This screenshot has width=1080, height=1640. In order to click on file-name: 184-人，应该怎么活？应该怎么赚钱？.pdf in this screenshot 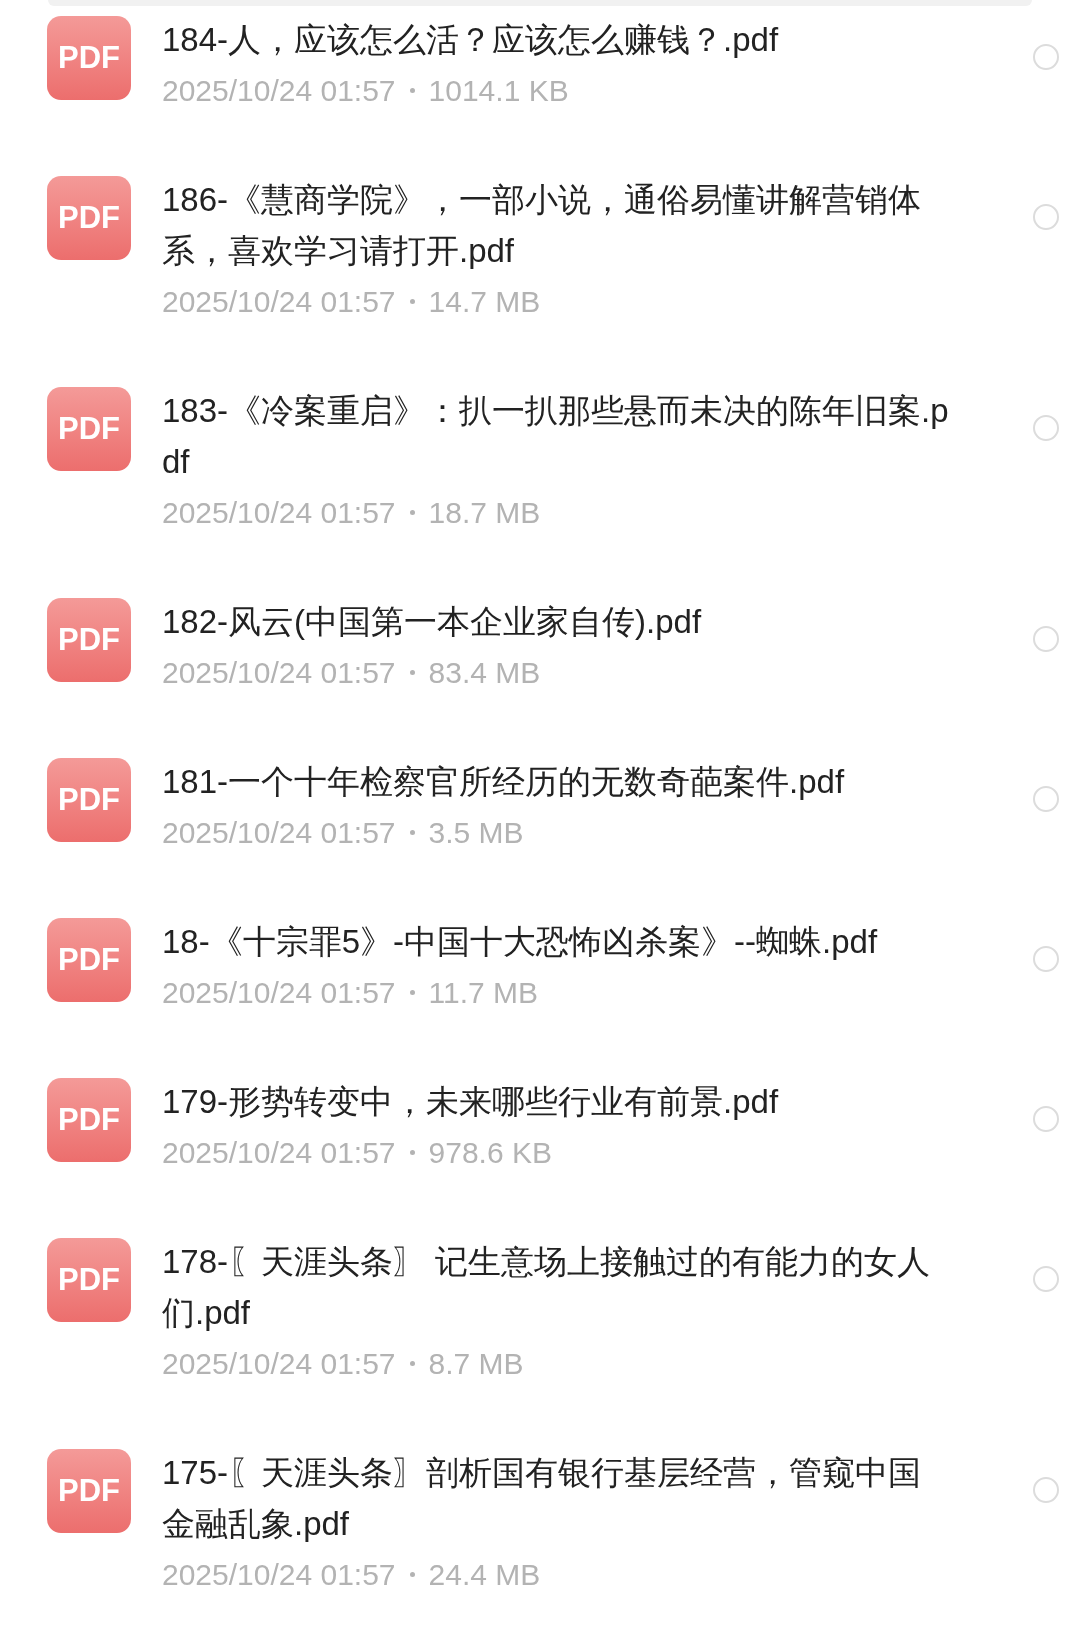, I will do `click(557, 39)`.